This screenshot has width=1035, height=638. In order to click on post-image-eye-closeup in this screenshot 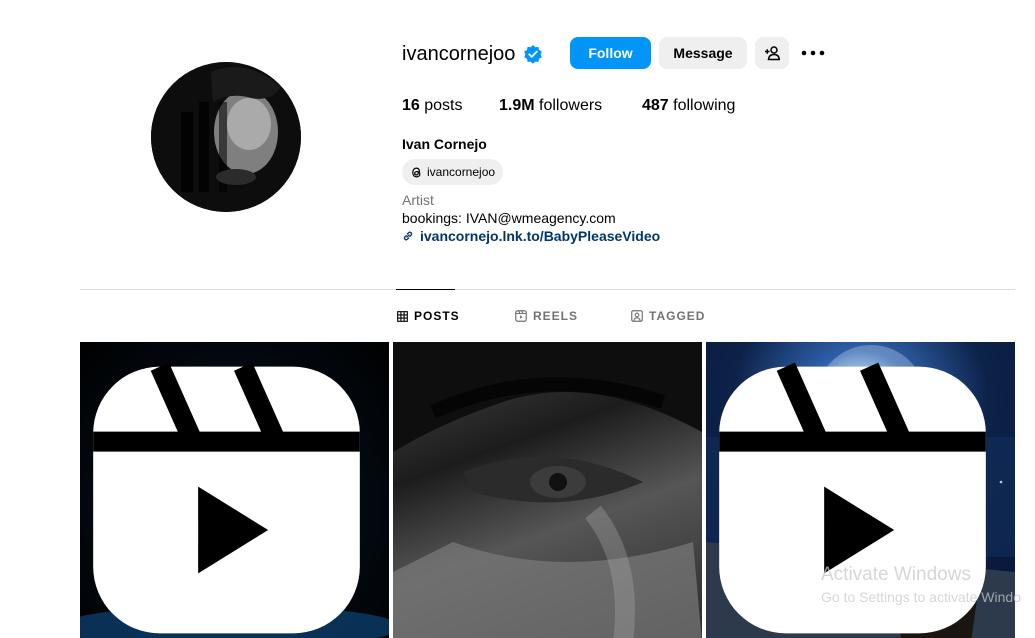, I will do `click(547, 490)`.